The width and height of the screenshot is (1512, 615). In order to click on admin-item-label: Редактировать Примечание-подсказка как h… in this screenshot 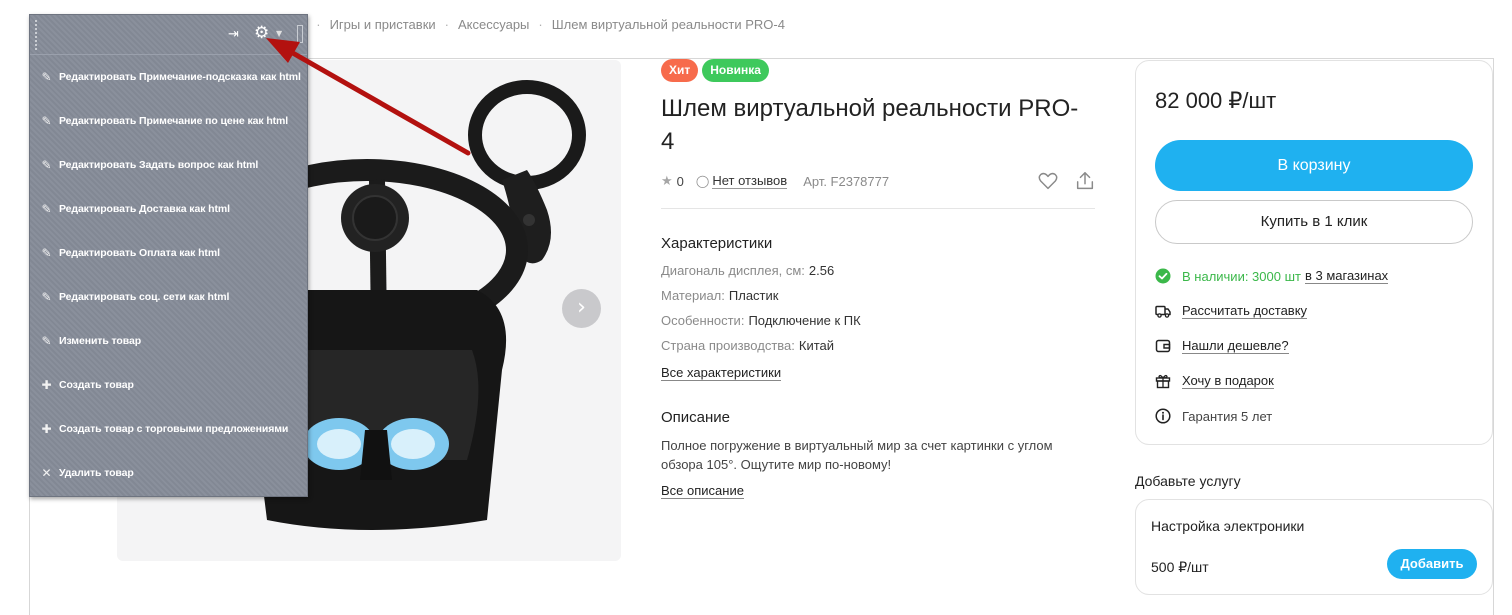, I will do `click(180, 77)`.